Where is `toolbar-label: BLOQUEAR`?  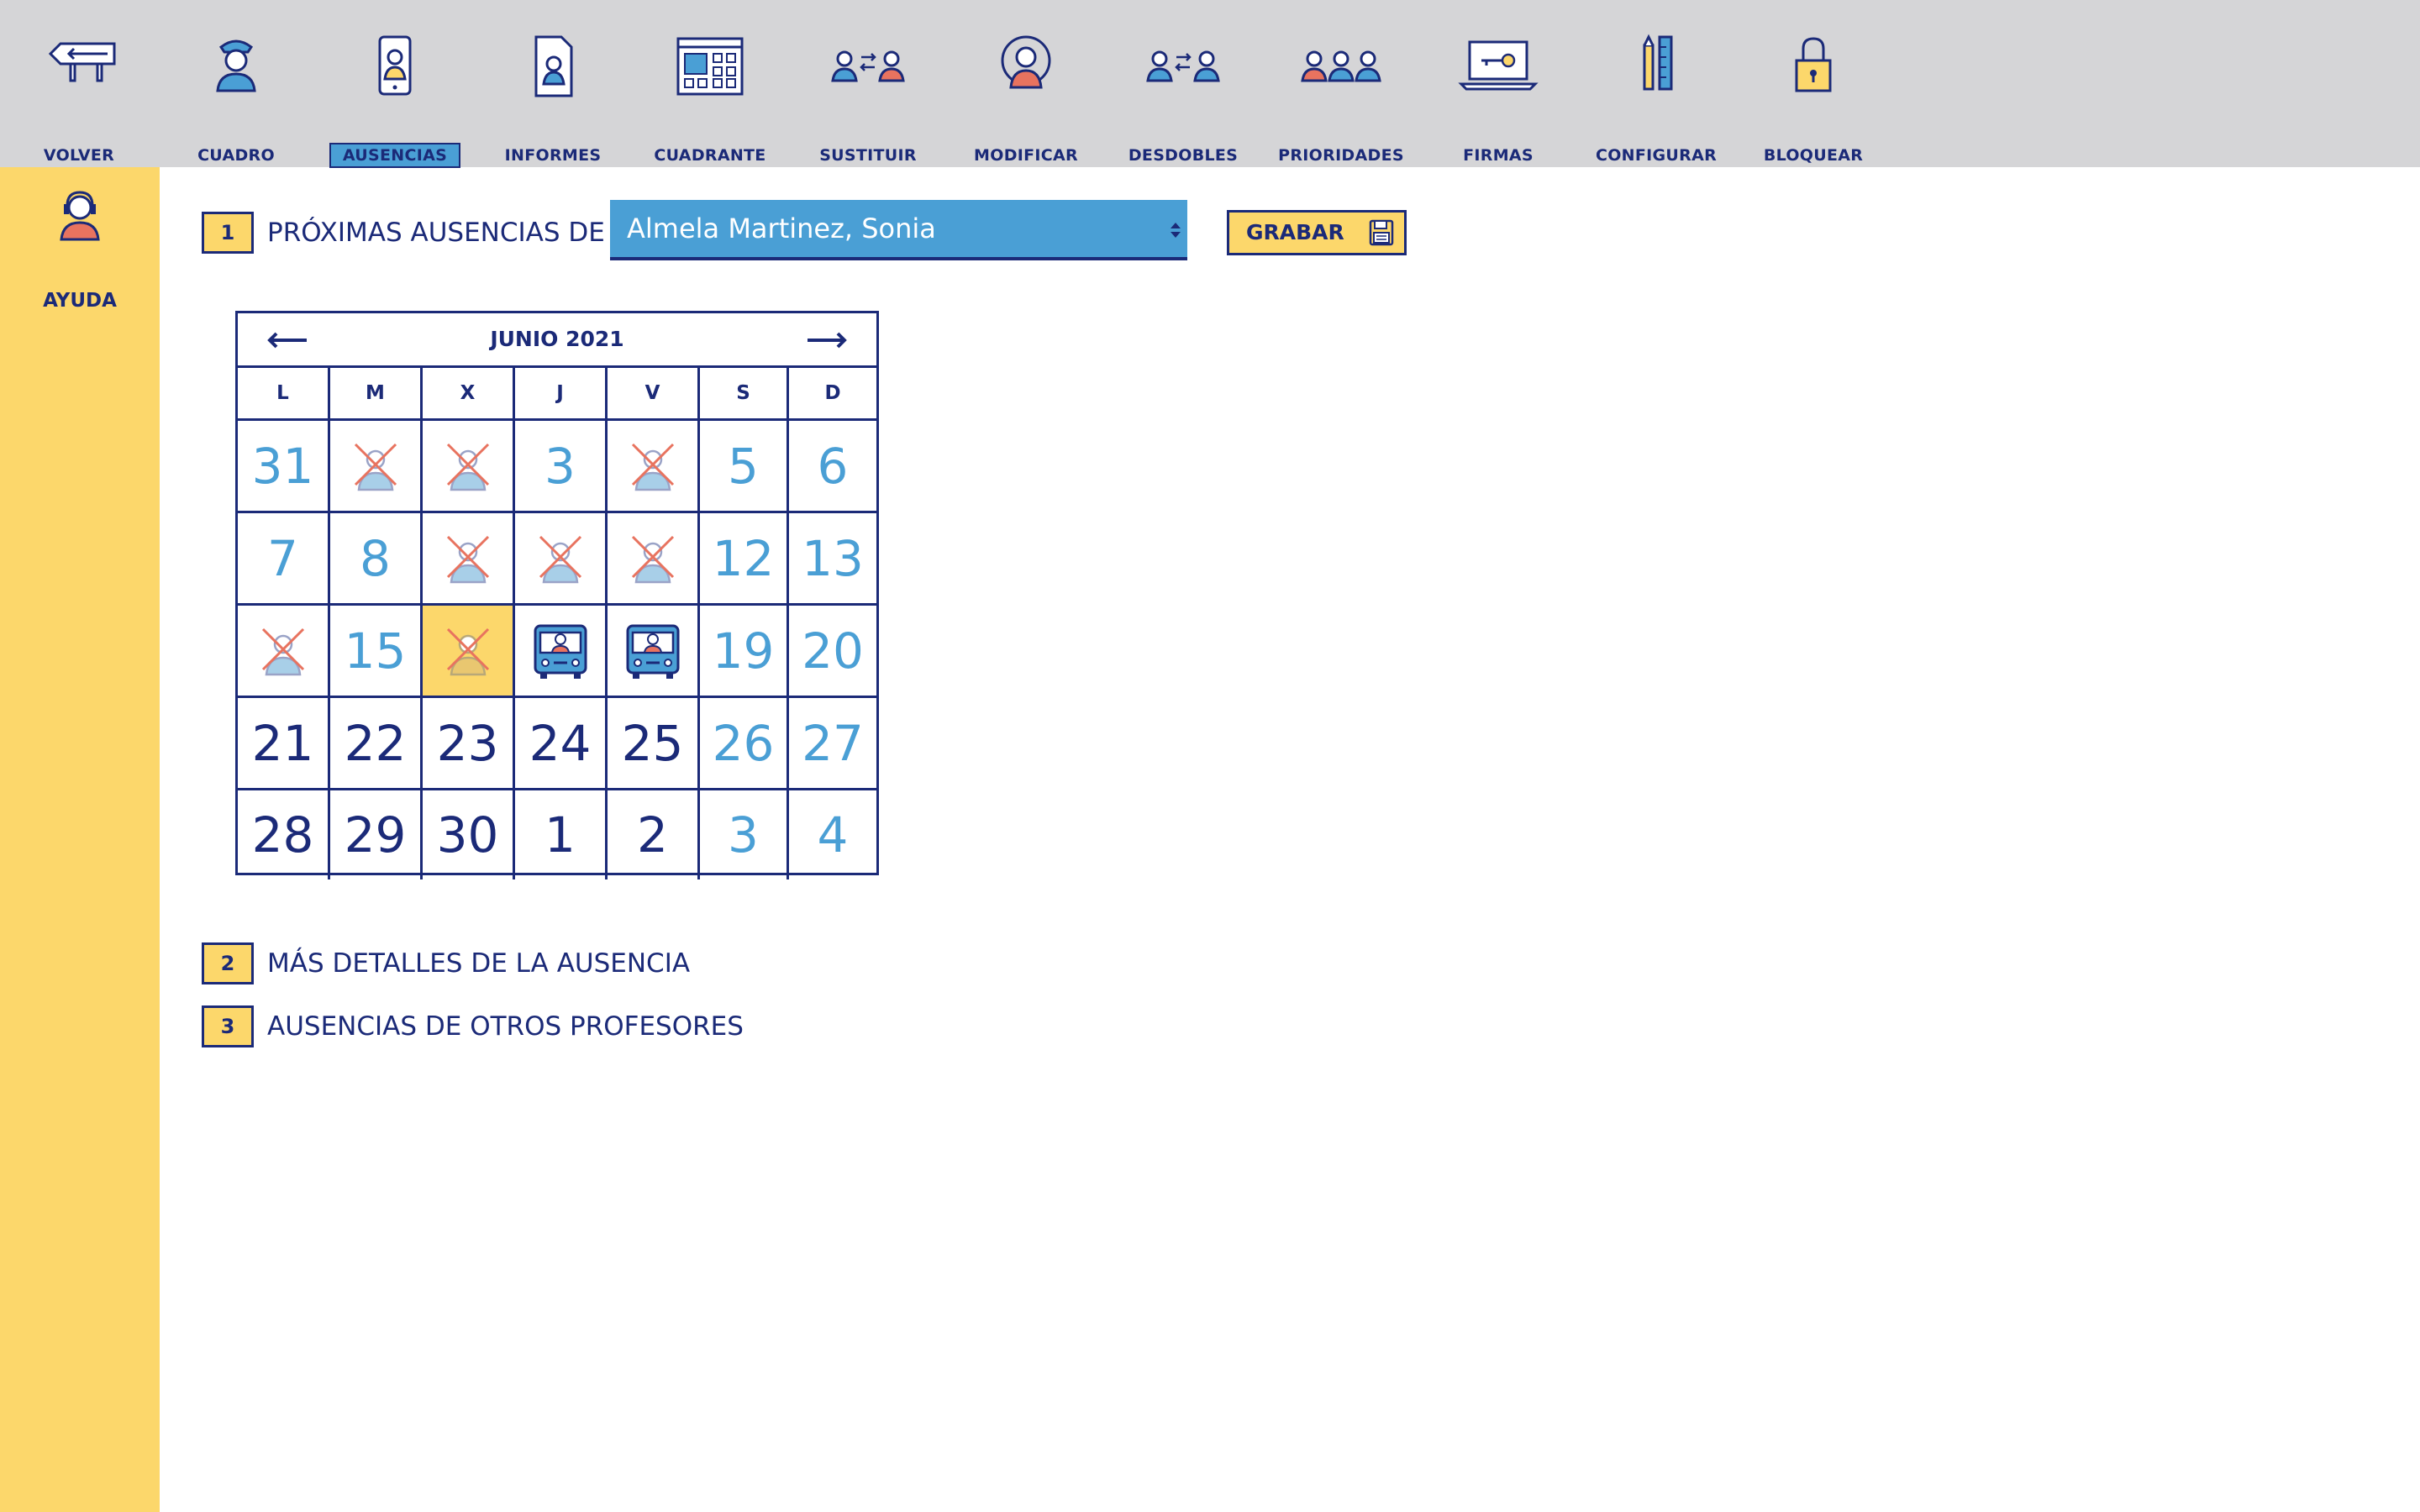
toolbar-label: BLOQUEAR is located at coordinates (1813, 155).